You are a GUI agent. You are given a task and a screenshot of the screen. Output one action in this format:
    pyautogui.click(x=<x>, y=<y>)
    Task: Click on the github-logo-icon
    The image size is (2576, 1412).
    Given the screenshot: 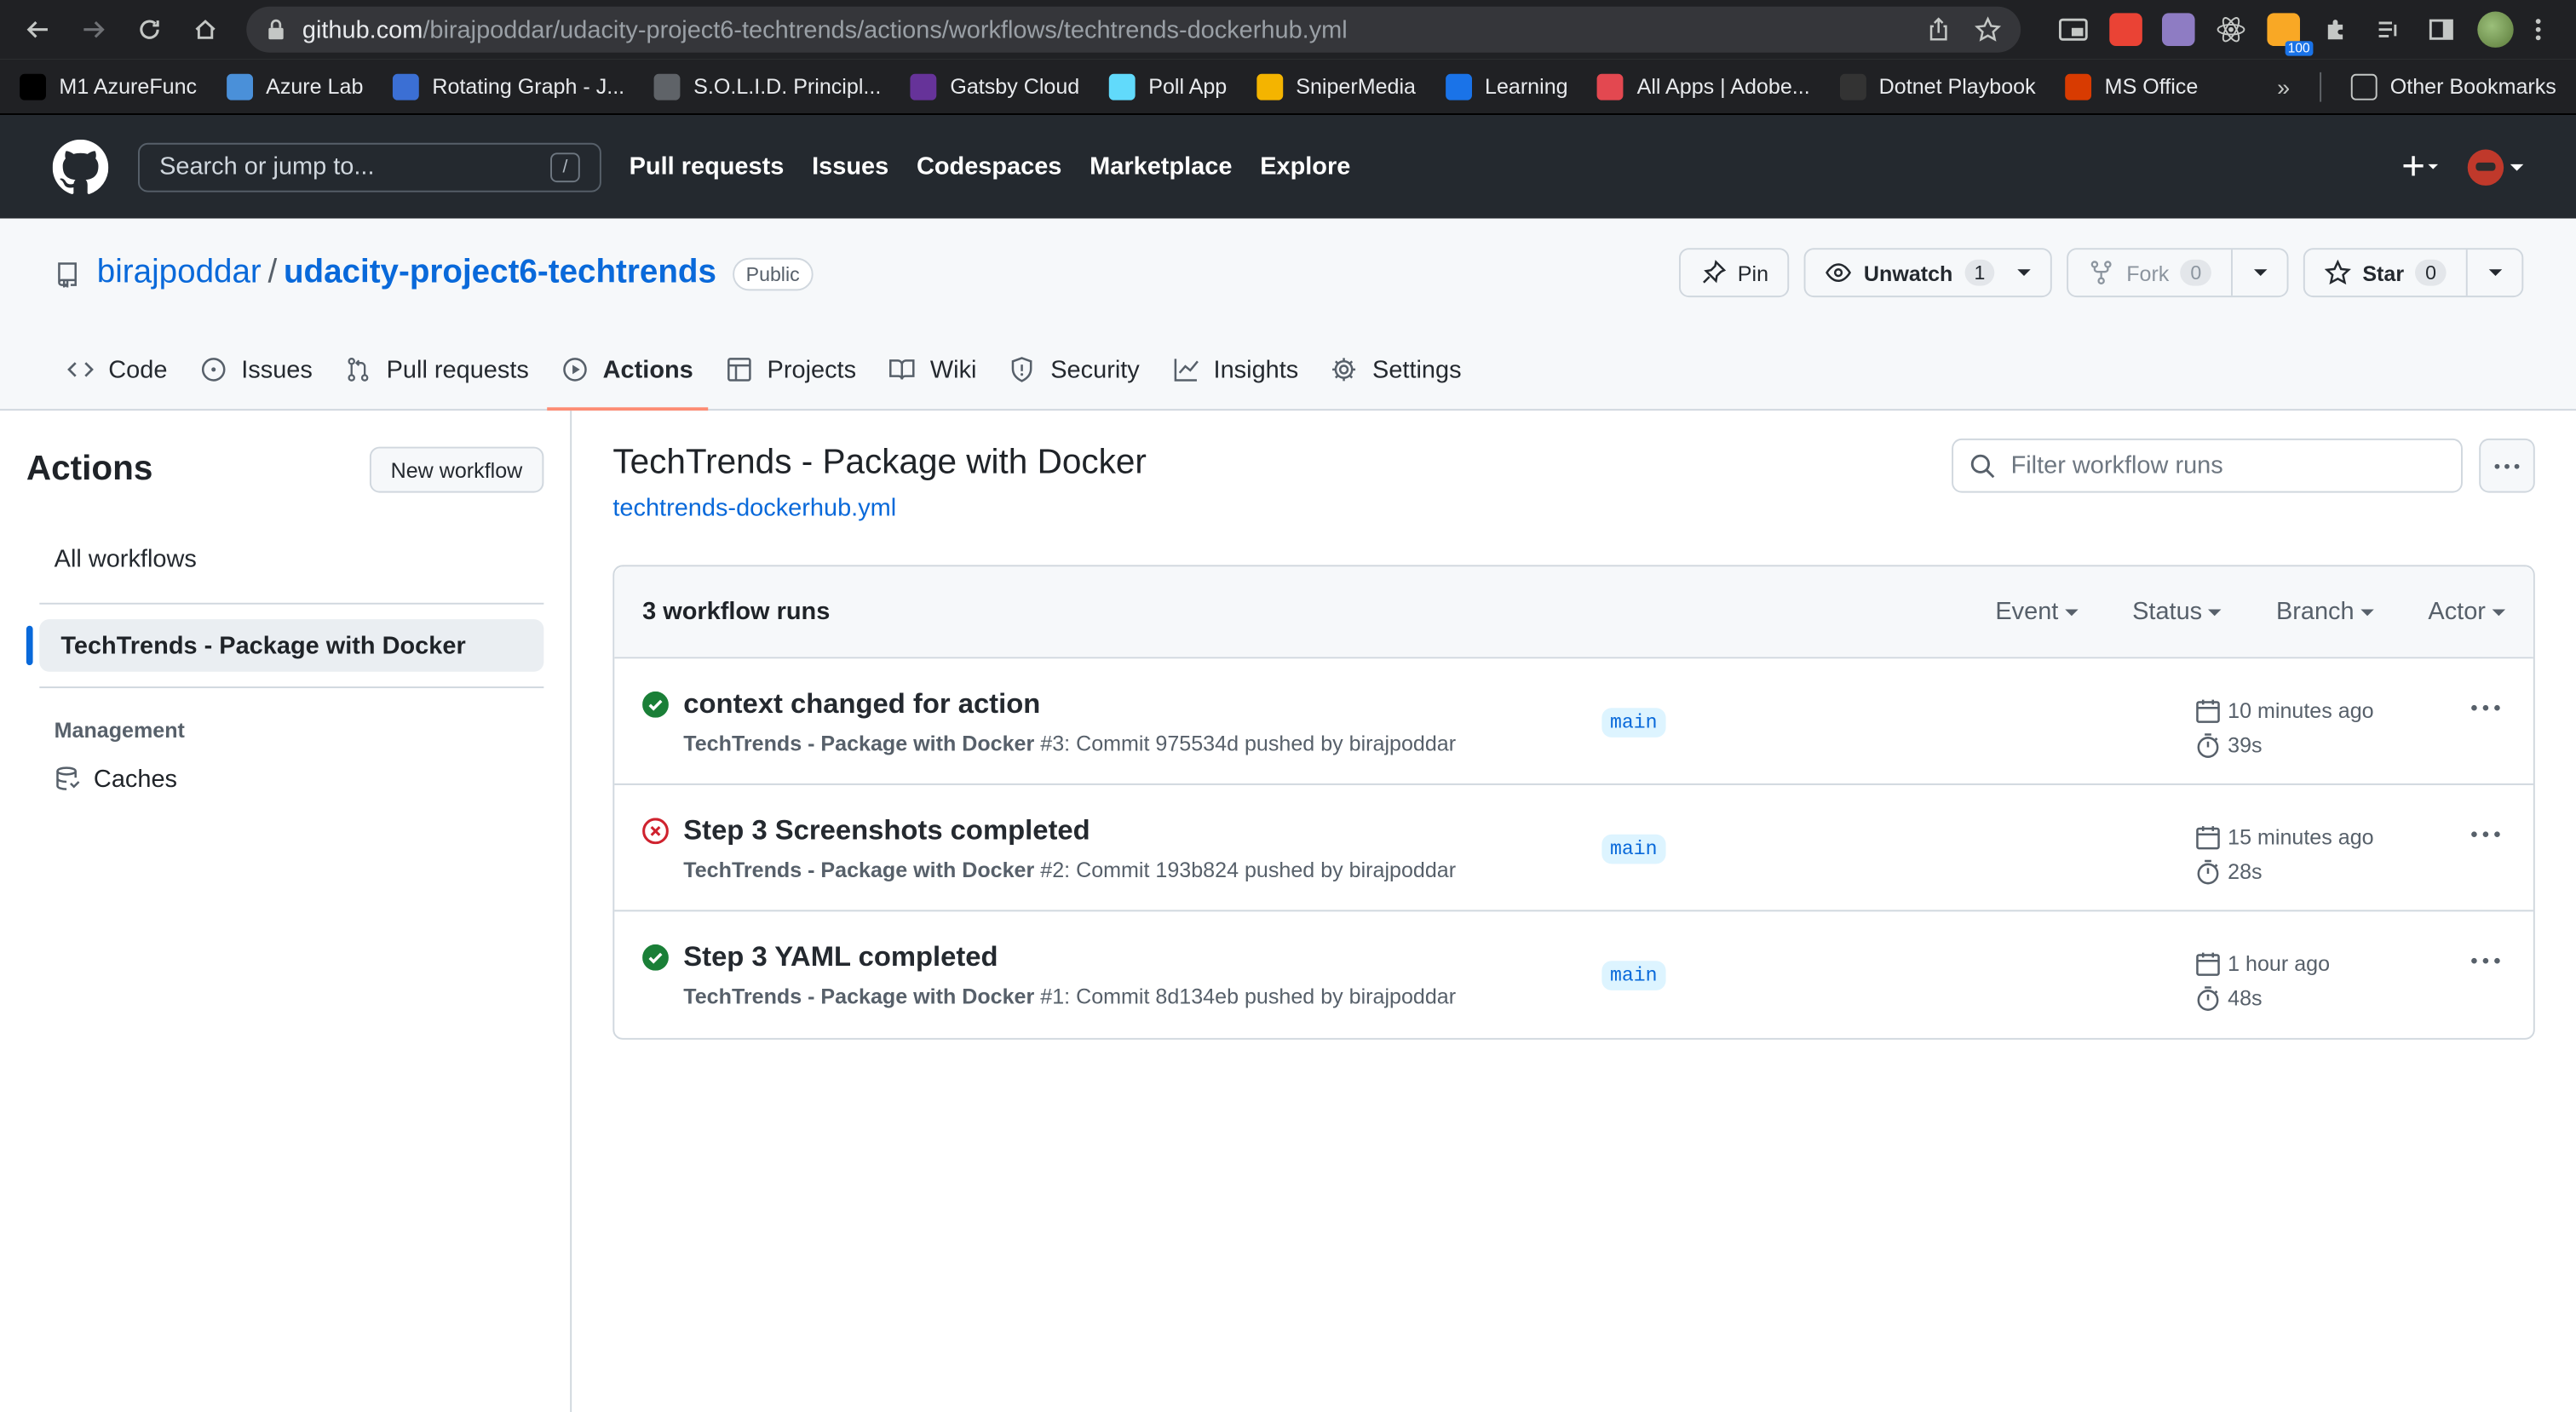 What is the action you would take?
    pyautogui.click(x=81, y=166)
    